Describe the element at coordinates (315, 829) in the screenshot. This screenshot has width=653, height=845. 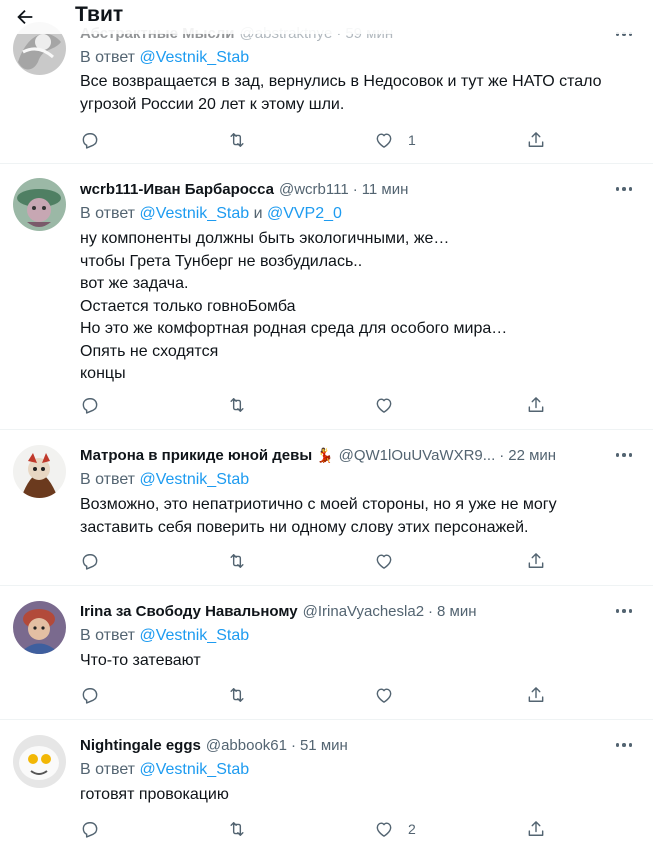
I see `action-bar: 2` at that location.